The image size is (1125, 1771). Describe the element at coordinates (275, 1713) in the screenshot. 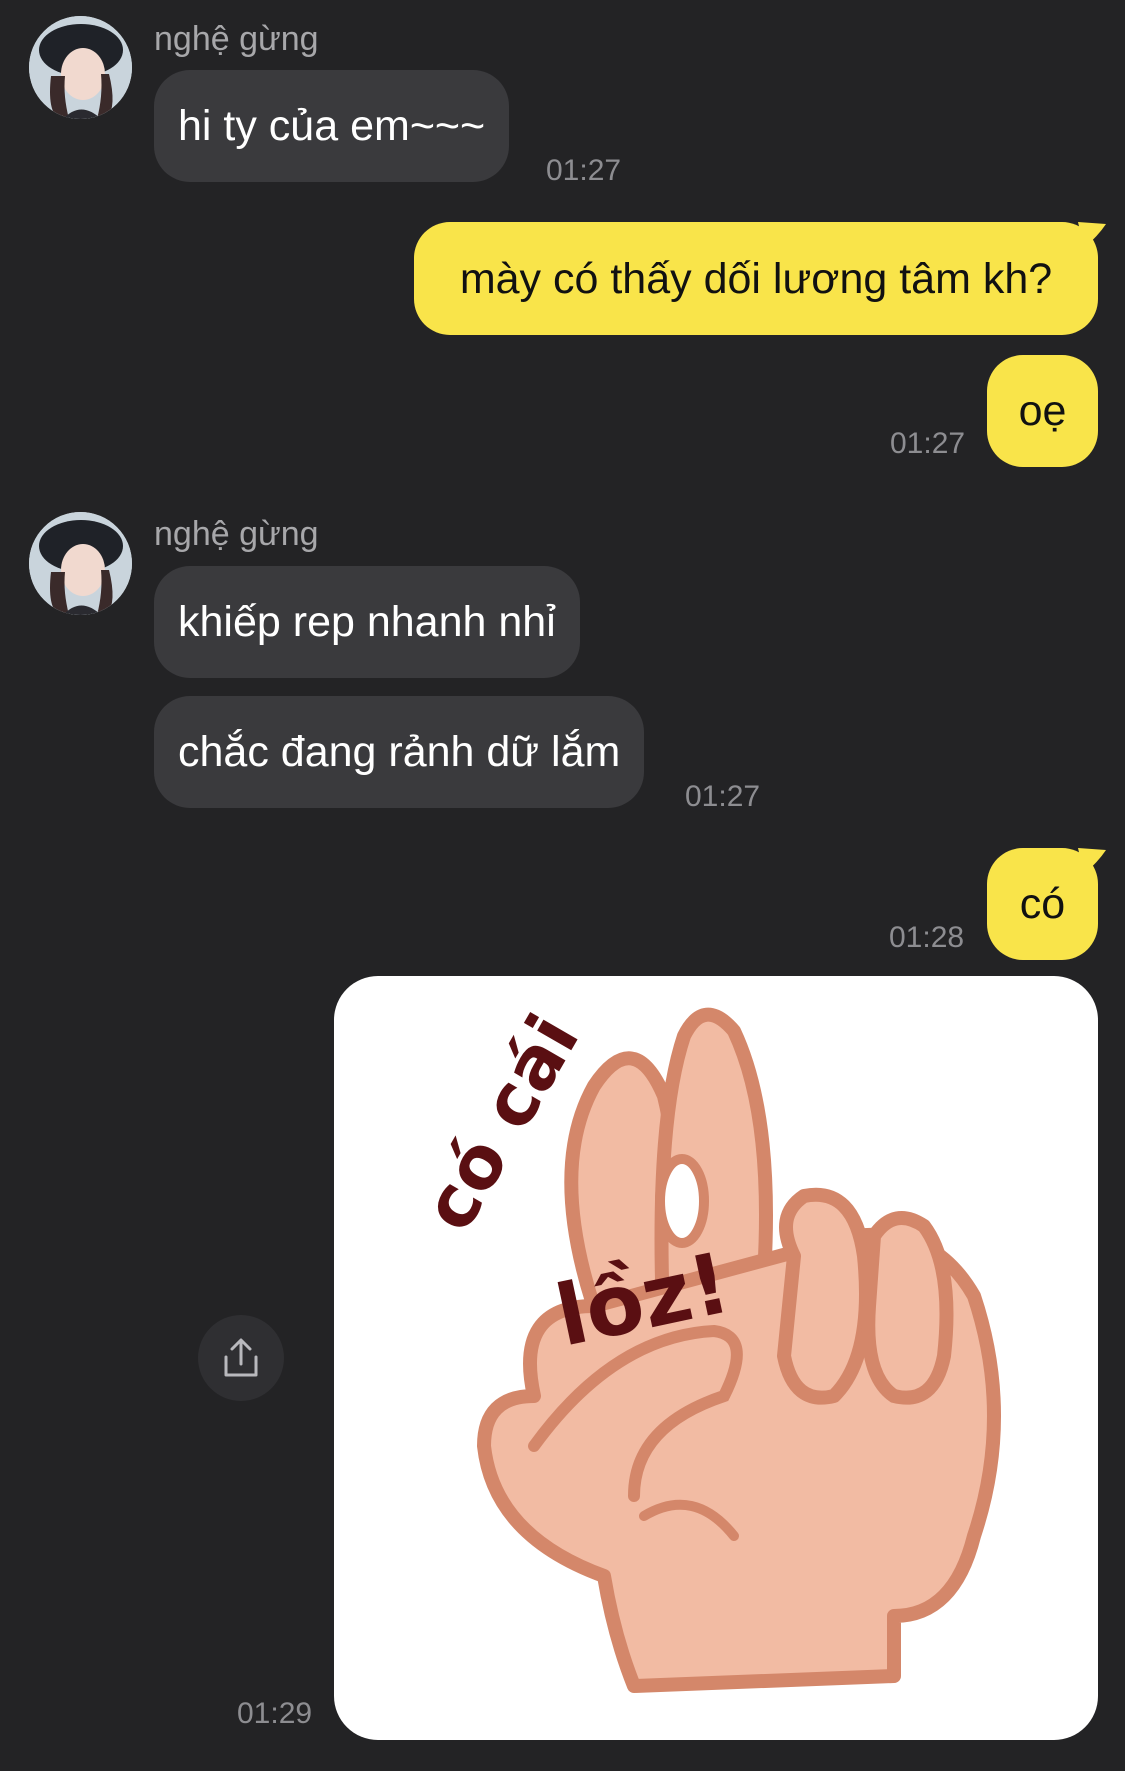

I see `message-timestamp: 01:29` at that location.